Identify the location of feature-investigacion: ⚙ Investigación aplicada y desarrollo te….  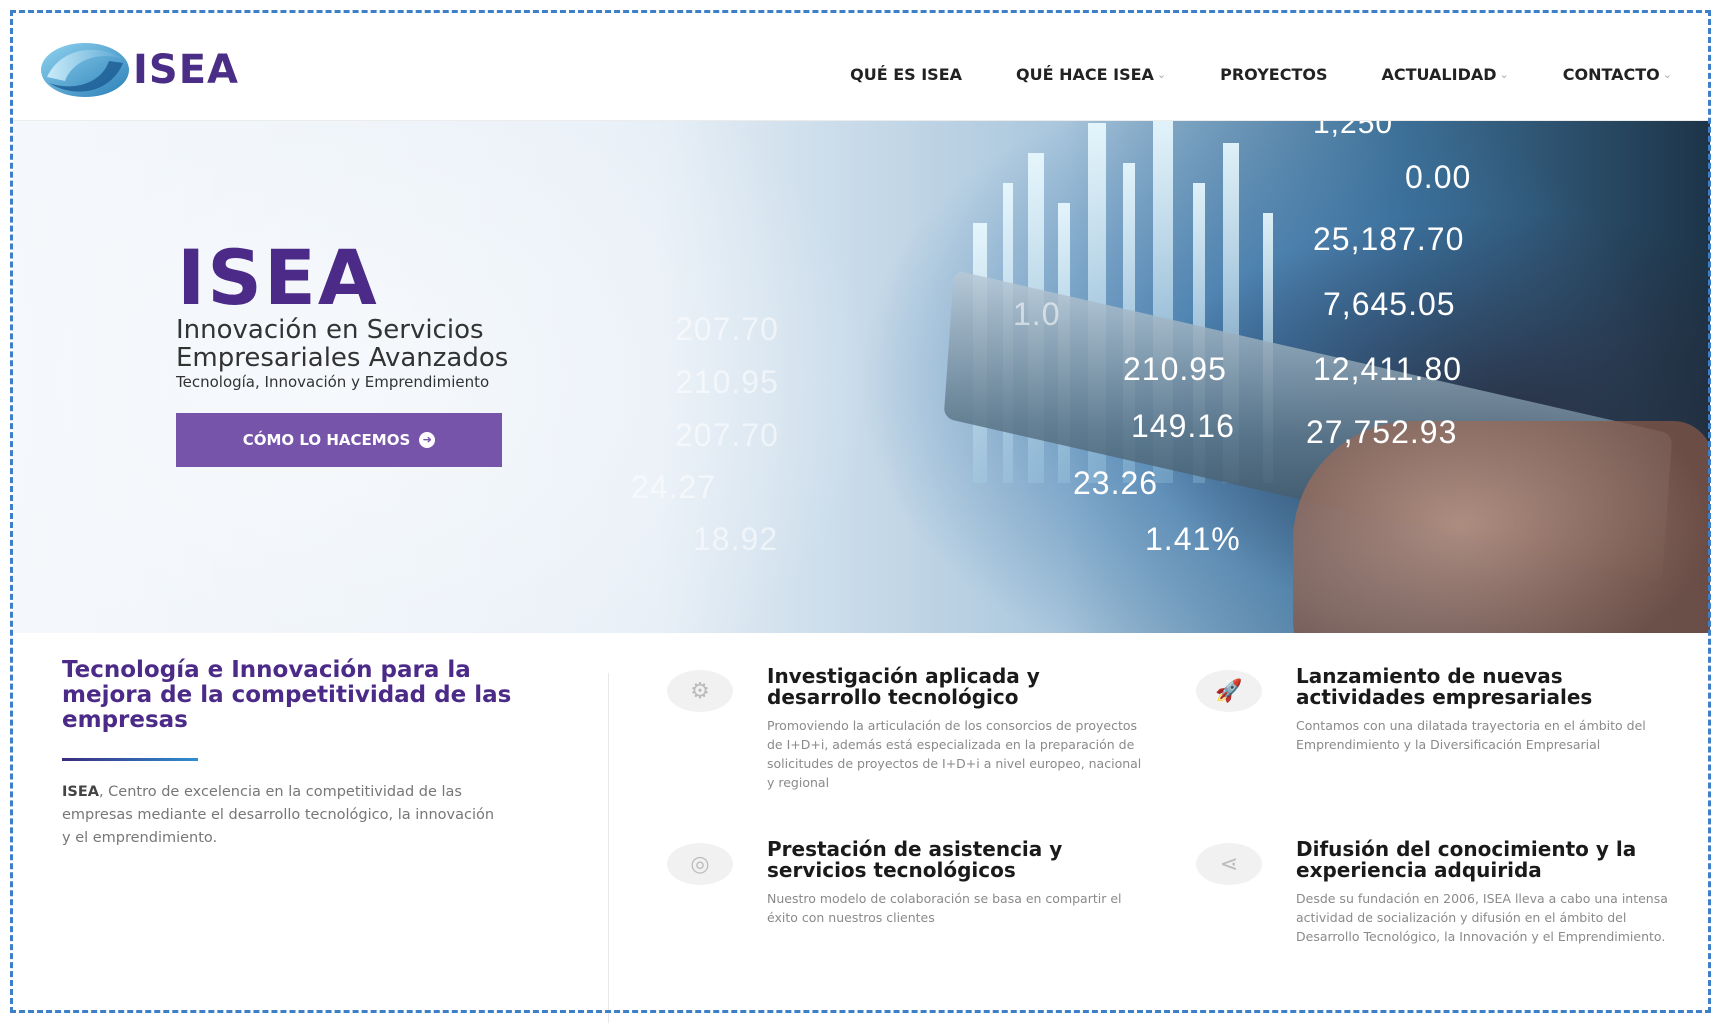
(907, 728).